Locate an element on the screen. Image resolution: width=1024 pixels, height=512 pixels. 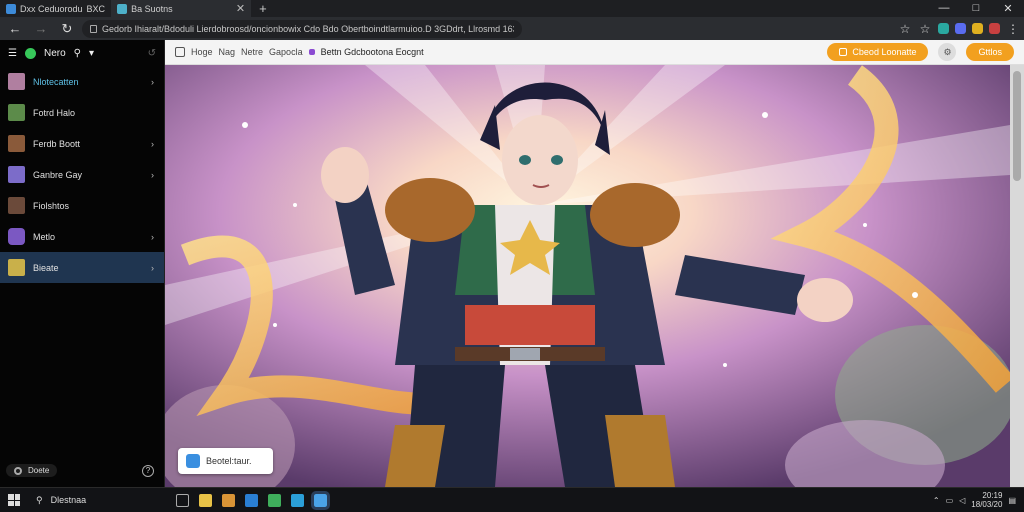
notification-icon is located at coordinates (193, 461).